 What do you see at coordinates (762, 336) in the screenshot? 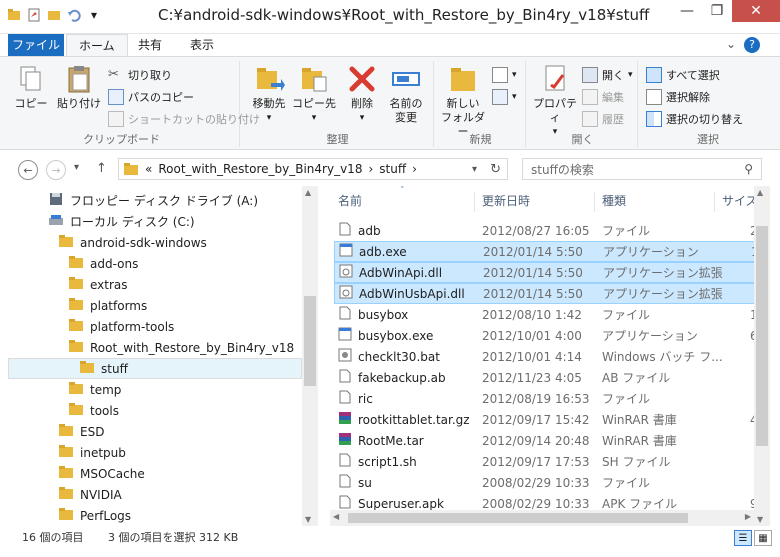
I see `file-scroll-thumb` at bounding box center [762, 336].